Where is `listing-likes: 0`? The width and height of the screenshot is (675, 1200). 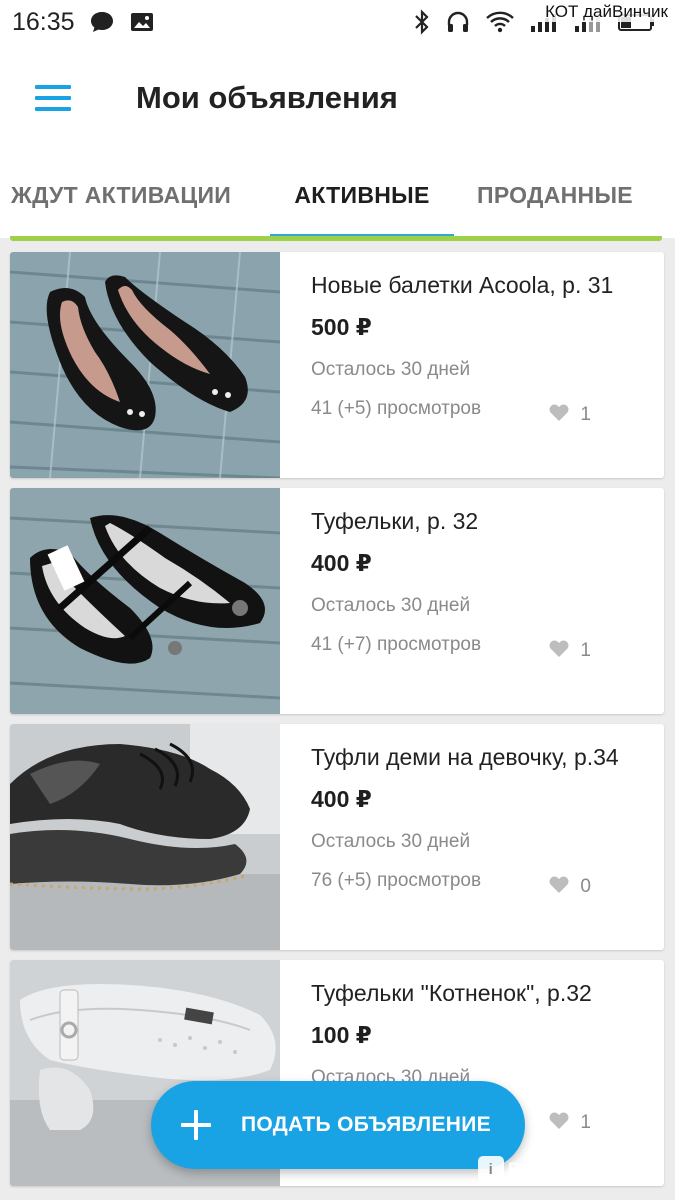
listing-likes: 0 is located at coordinates (569, 887).